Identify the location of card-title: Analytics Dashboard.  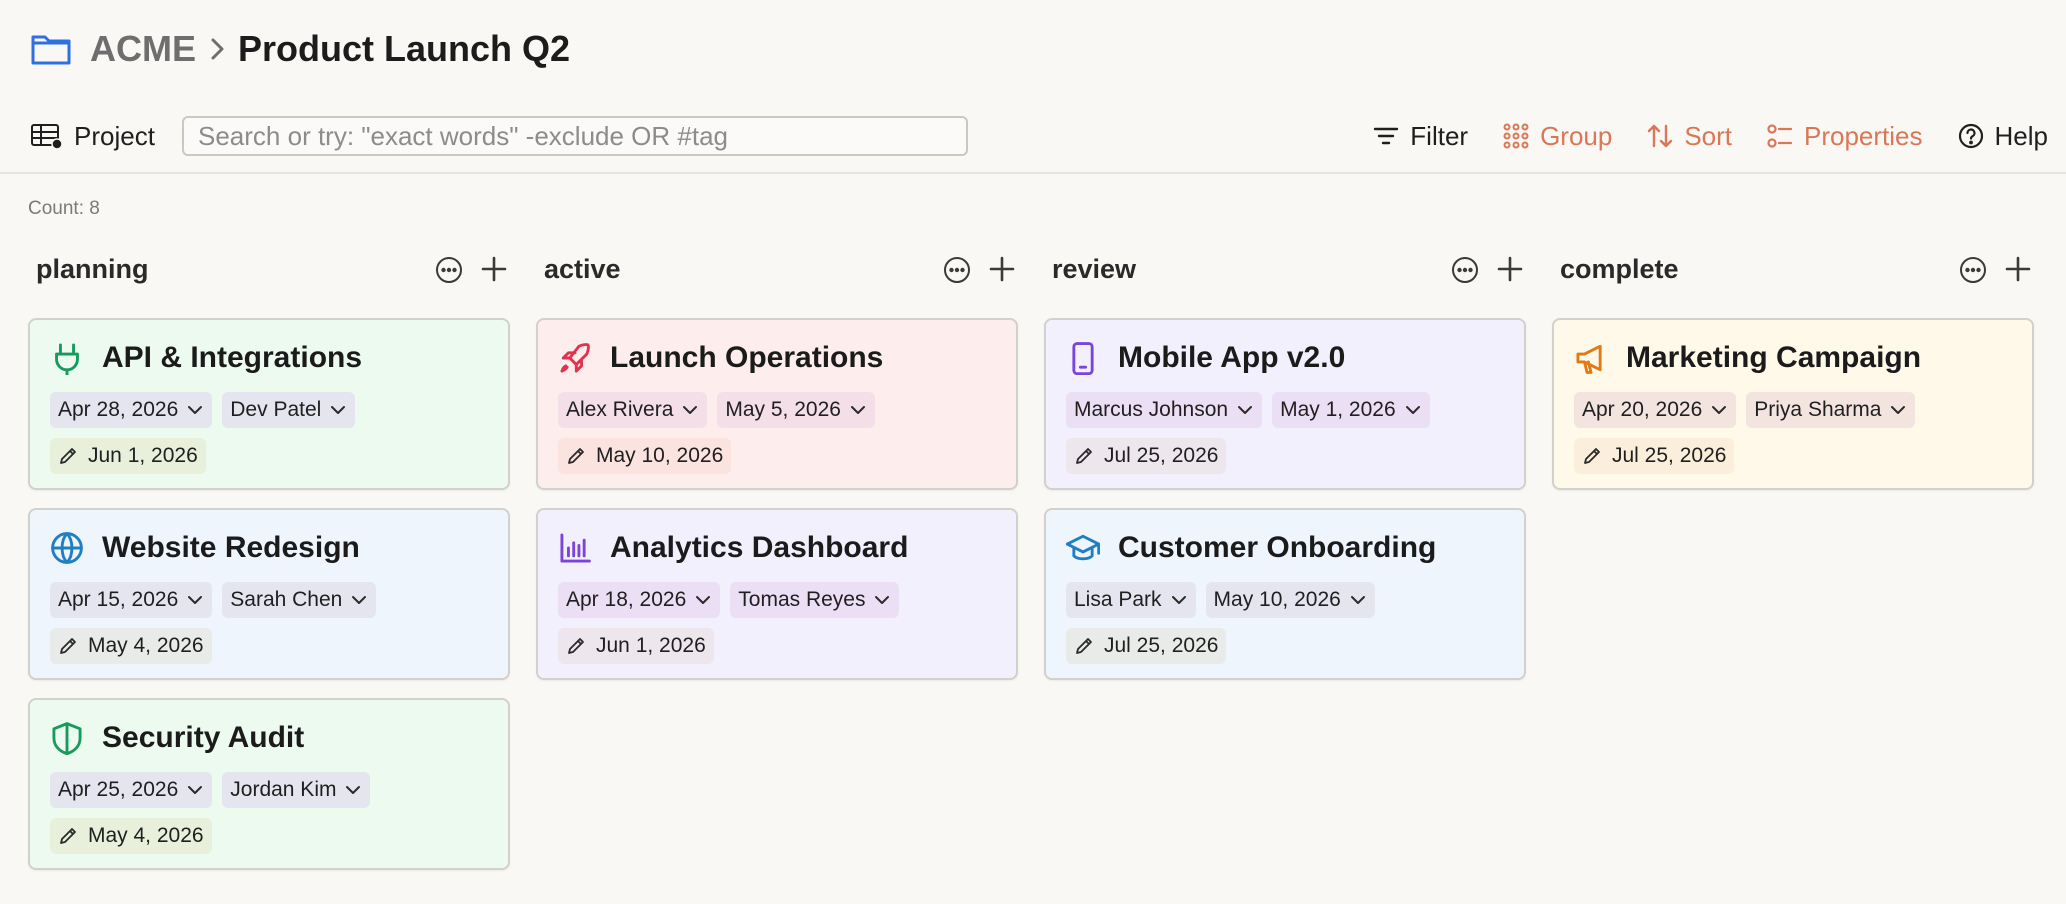
(759, 547).